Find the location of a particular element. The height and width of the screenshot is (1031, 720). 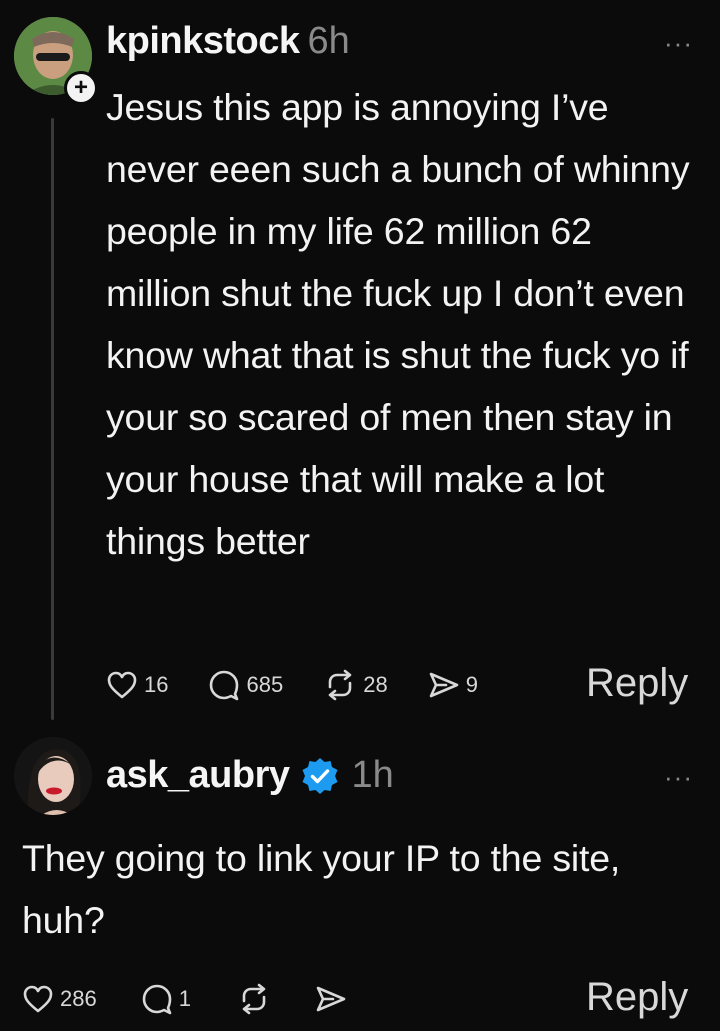

avatar-ask-aubry is located at coordinates (53, 776).